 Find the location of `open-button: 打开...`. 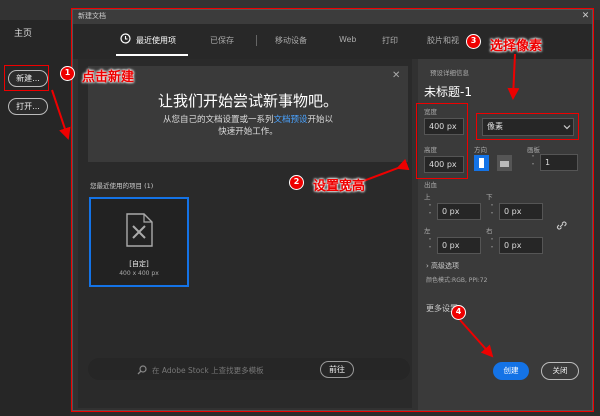

open-button: 打开... is located at coordinates (28, 106).